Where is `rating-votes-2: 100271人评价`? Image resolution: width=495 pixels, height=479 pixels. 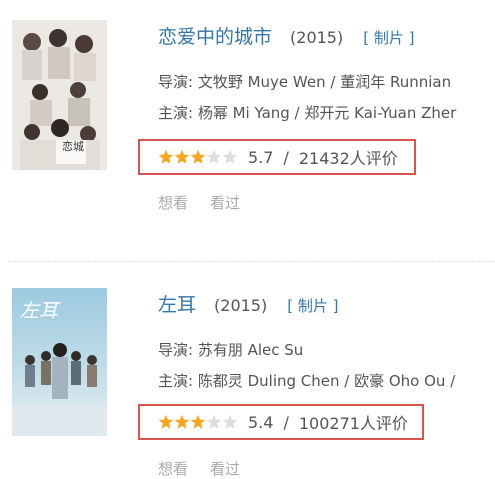
rating-votes-2: 100271人评价 is located at coordinates (353, 422).